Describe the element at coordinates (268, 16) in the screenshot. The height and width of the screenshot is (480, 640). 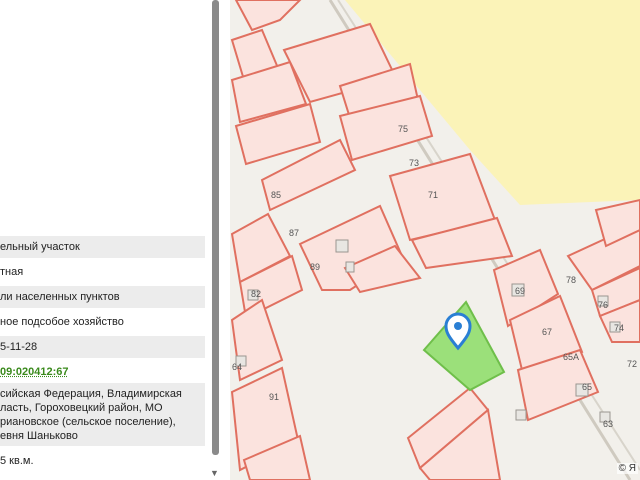
I see `parcel` at that location.